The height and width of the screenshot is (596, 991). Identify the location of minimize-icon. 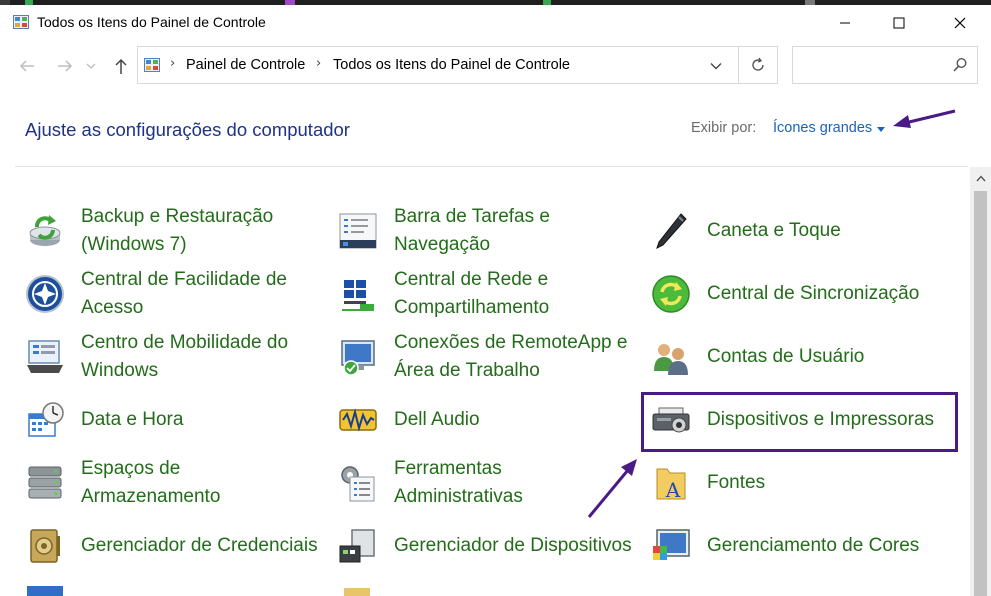
(845, 22).